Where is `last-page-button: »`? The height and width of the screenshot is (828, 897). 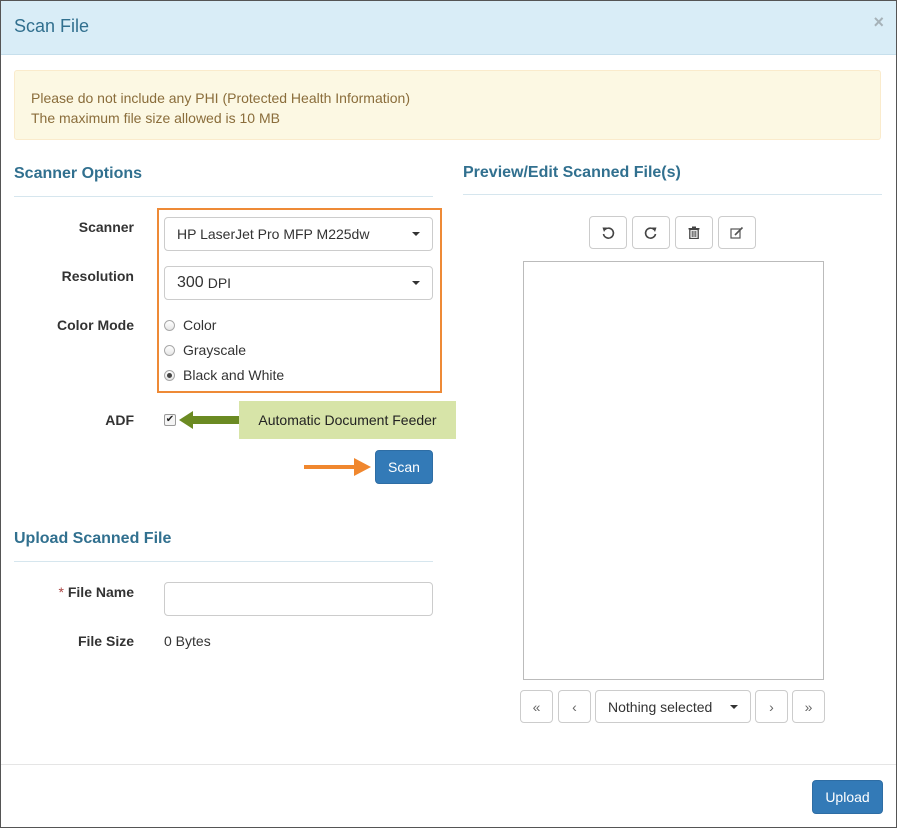 last-page-button: » is located at coordinates (808, 706).